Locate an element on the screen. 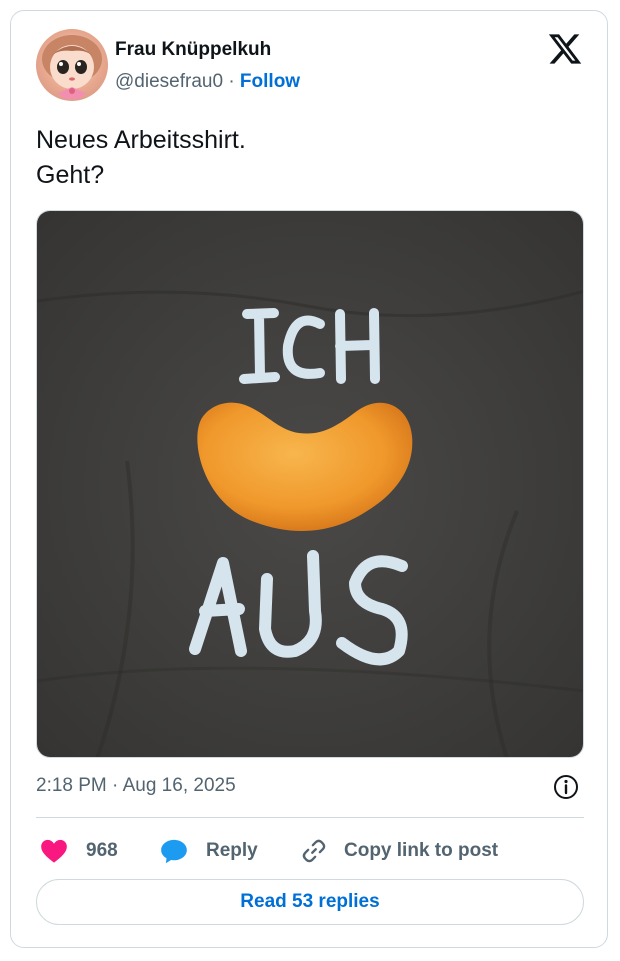 The image size is (620, 961). reply-button: Reply is located at coordinates (209, 851).